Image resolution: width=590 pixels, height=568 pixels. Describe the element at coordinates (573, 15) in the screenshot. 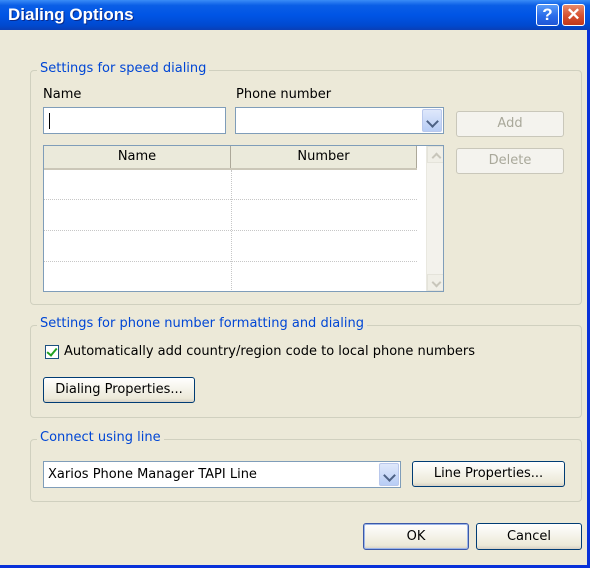

I see `close-icon: ✕` at that location.